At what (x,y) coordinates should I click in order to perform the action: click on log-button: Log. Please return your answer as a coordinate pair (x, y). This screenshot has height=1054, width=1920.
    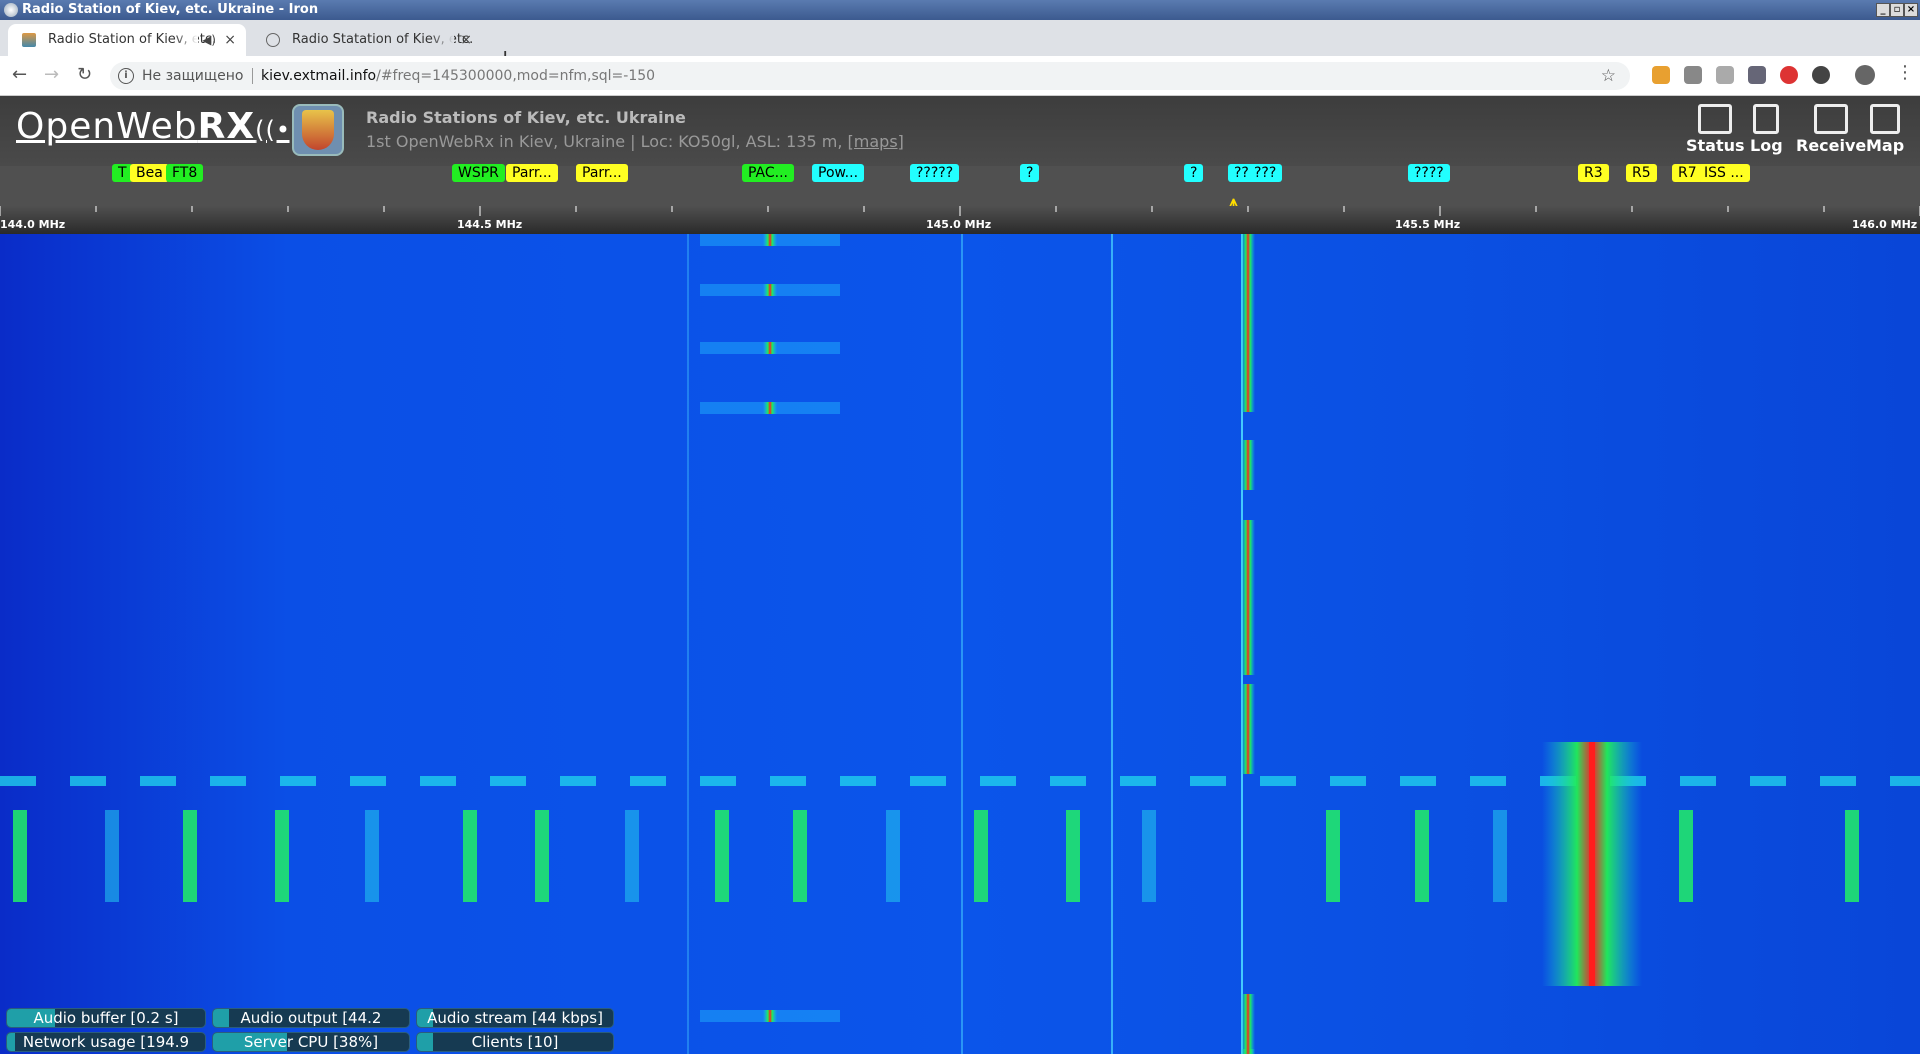
    Looking at the image, I should click on (1766, 129).